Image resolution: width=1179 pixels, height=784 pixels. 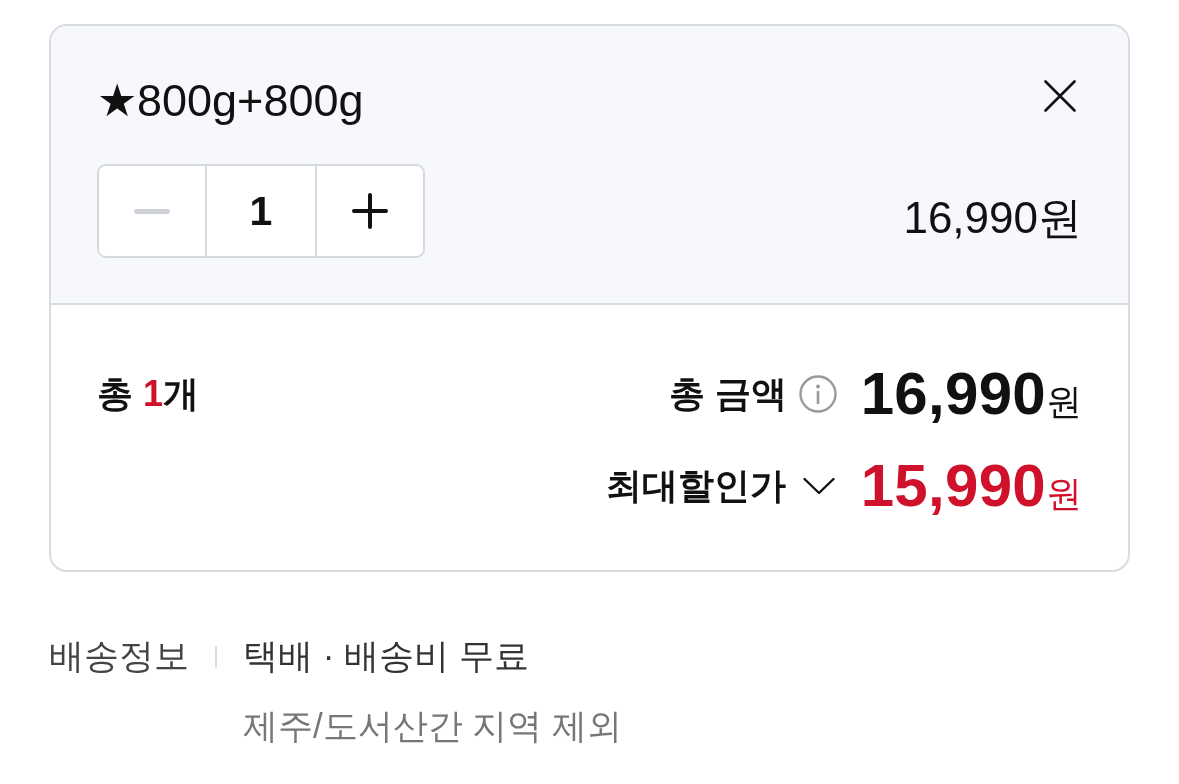 I want to click on discount-price: 15,990원, so click(x=971, y=486).